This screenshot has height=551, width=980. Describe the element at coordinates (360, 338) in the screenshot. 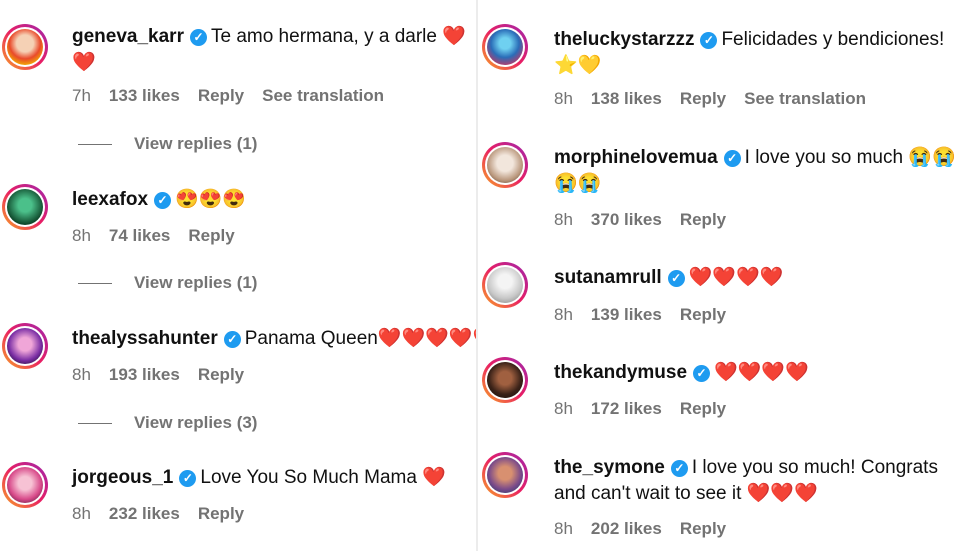

I see `comment-body: Panama Queen❤️❤️❤️❤️❤️` at that location.